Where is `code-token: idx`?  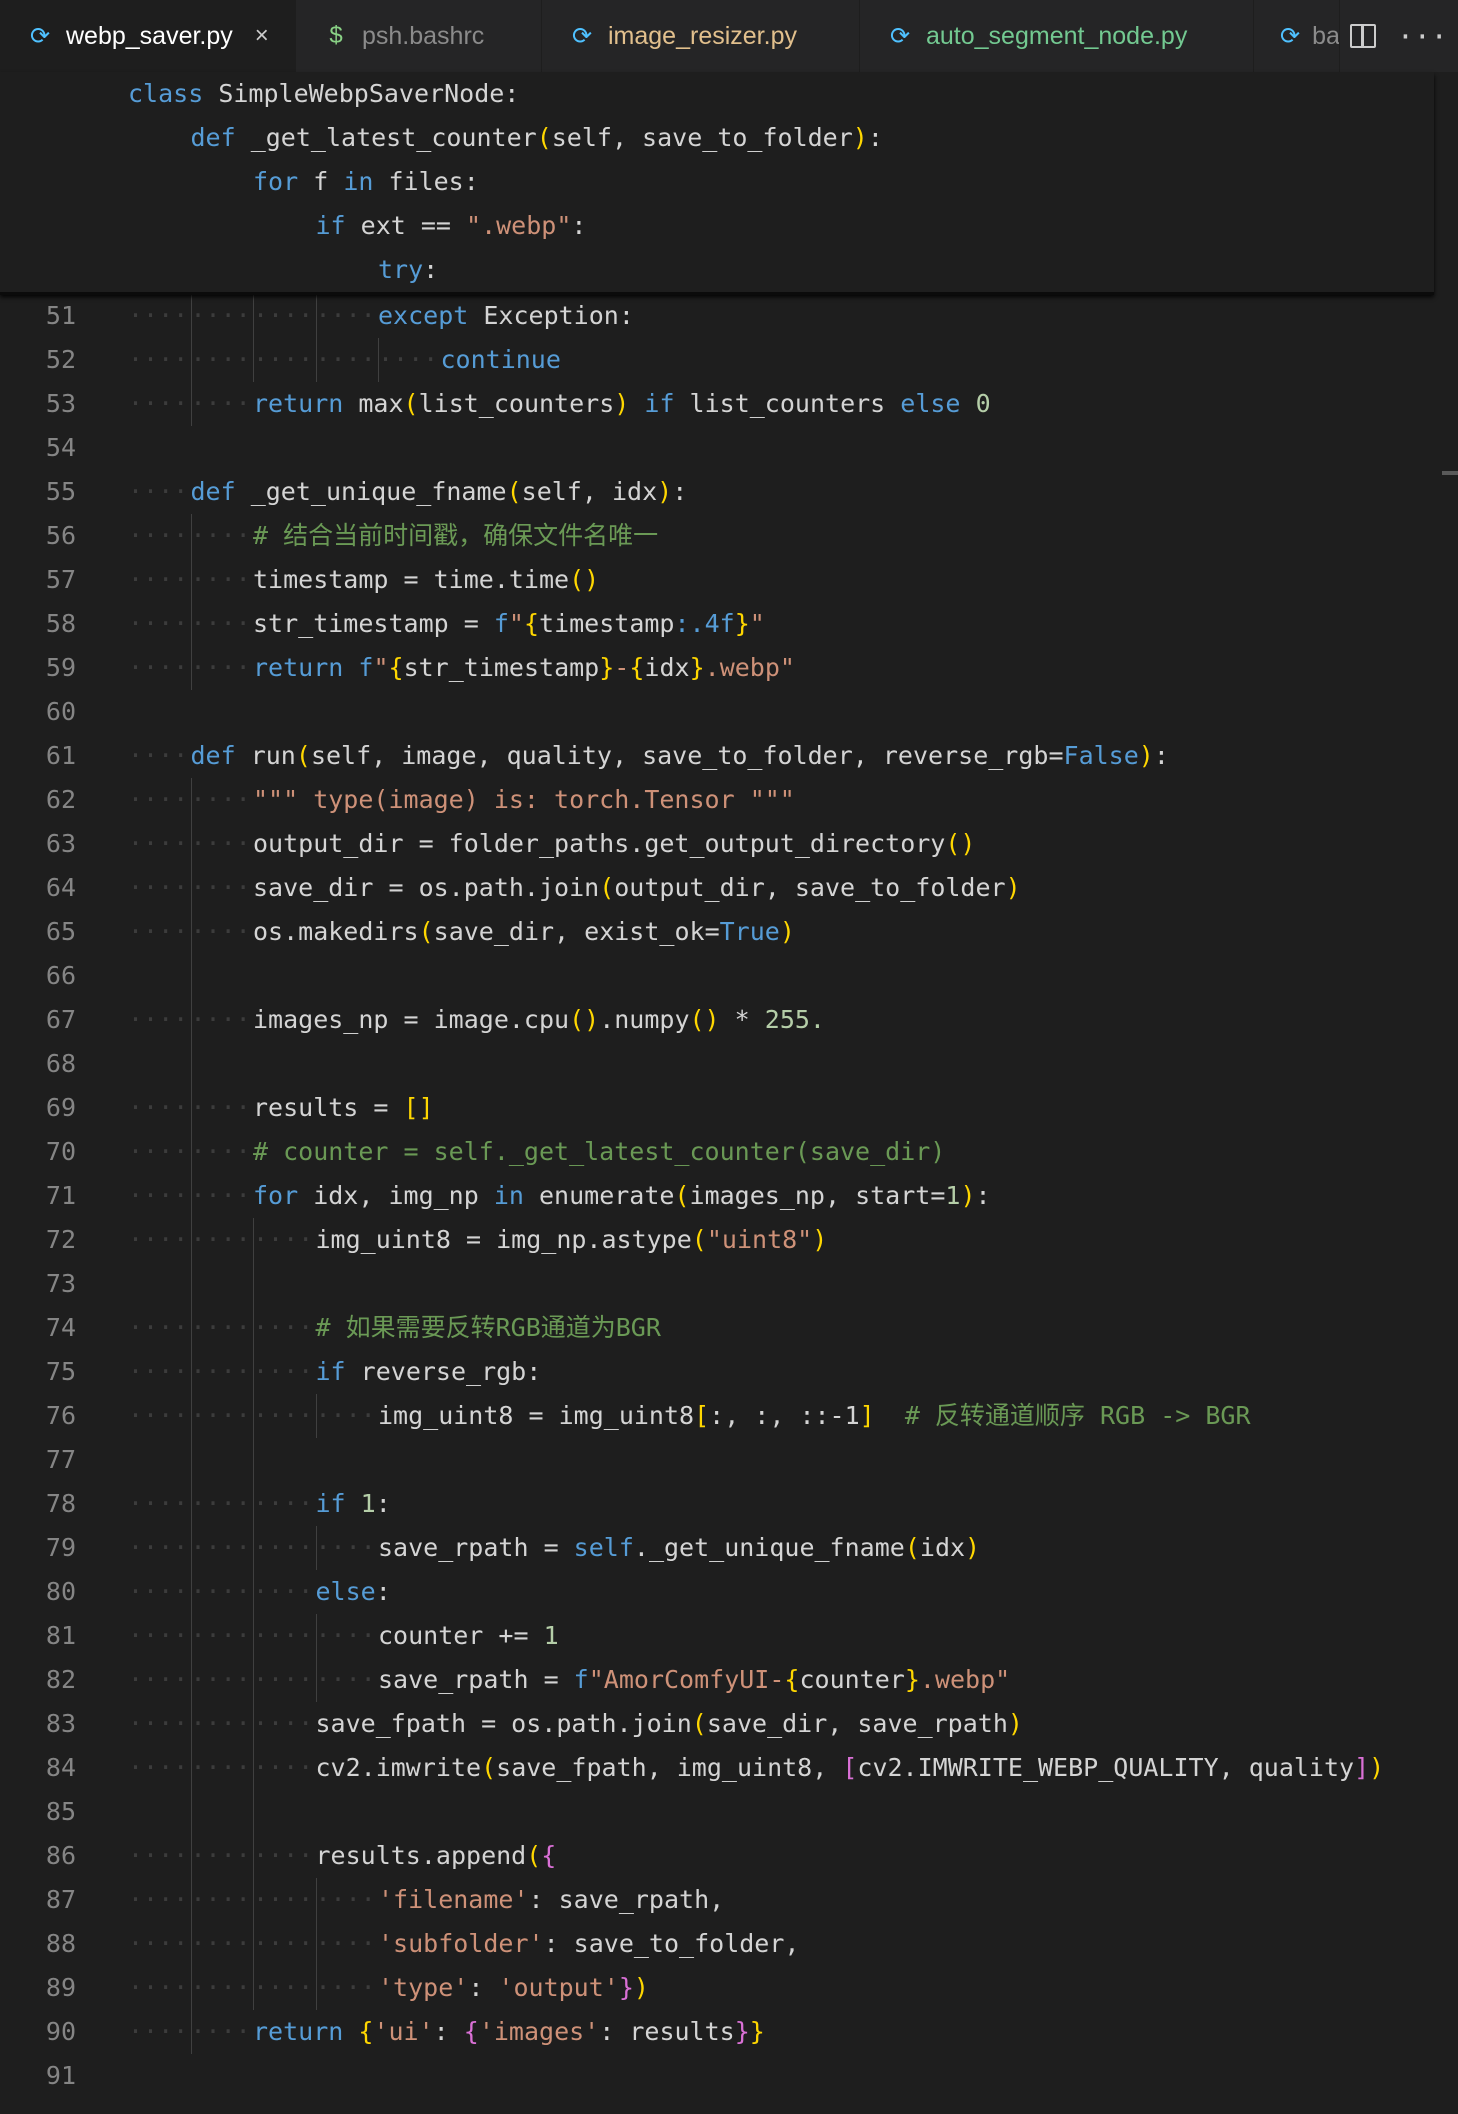 code-token: idx is located at coordinates (942, 1547).